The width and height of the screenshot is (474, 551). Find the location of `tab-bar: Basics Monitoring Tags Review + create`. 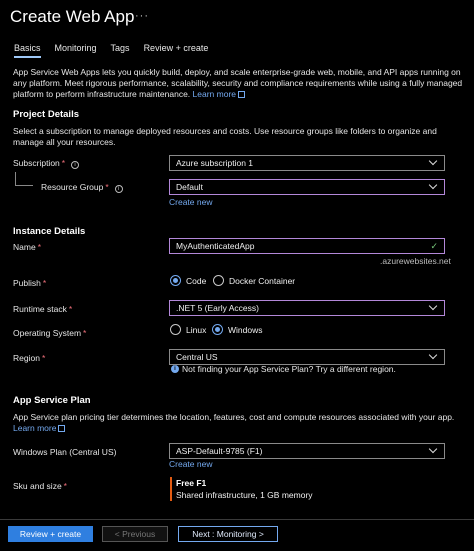

tab-bar: Basics Monitoring Tags Review + create is located at coordinates (111, 50).